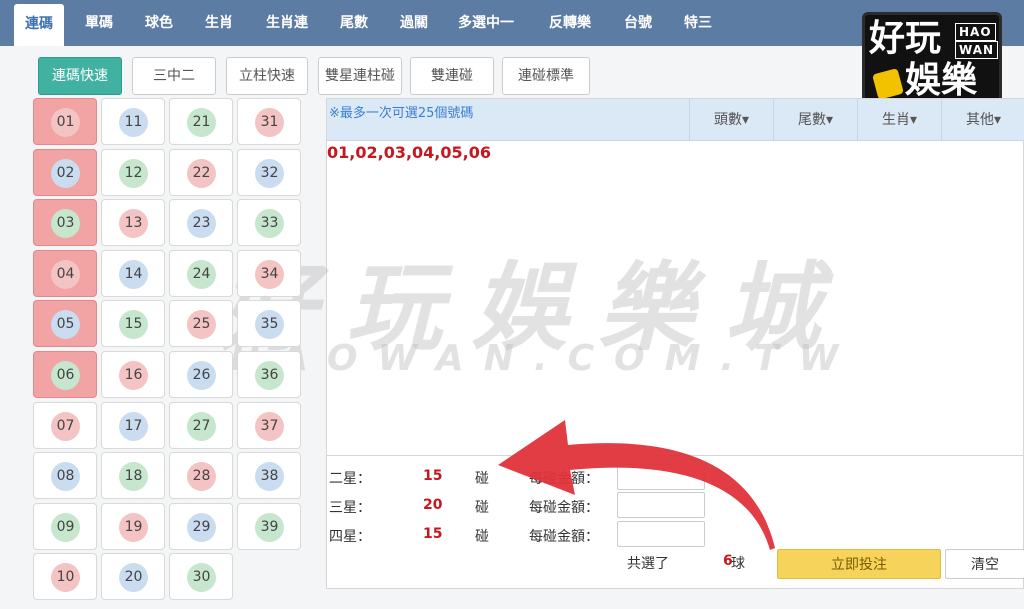  I want to click on nav-tab: 單碼, so click(99, 23).